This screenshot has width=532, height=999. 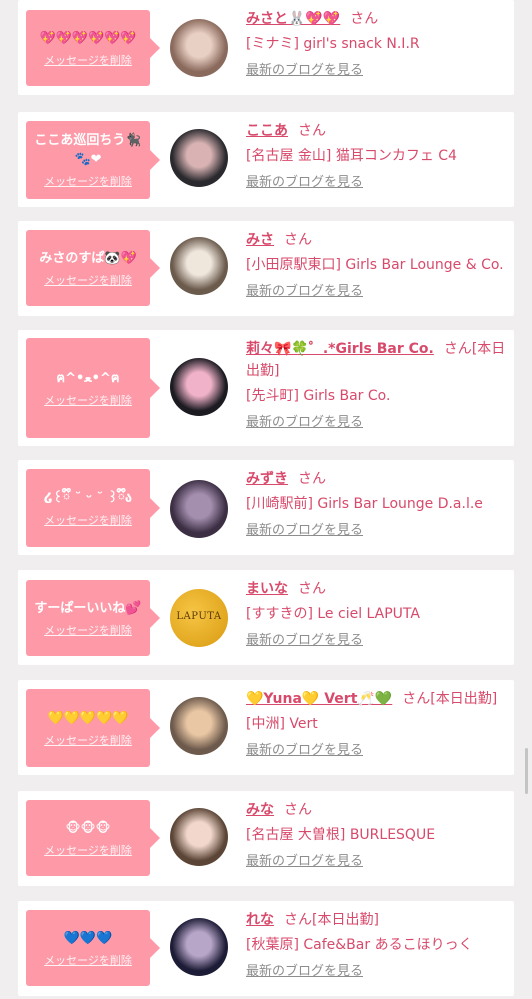 I want to click on user-name-link: 莉々🎀🍀゜.*Girls Bar Co., so click(x=340, y=349).